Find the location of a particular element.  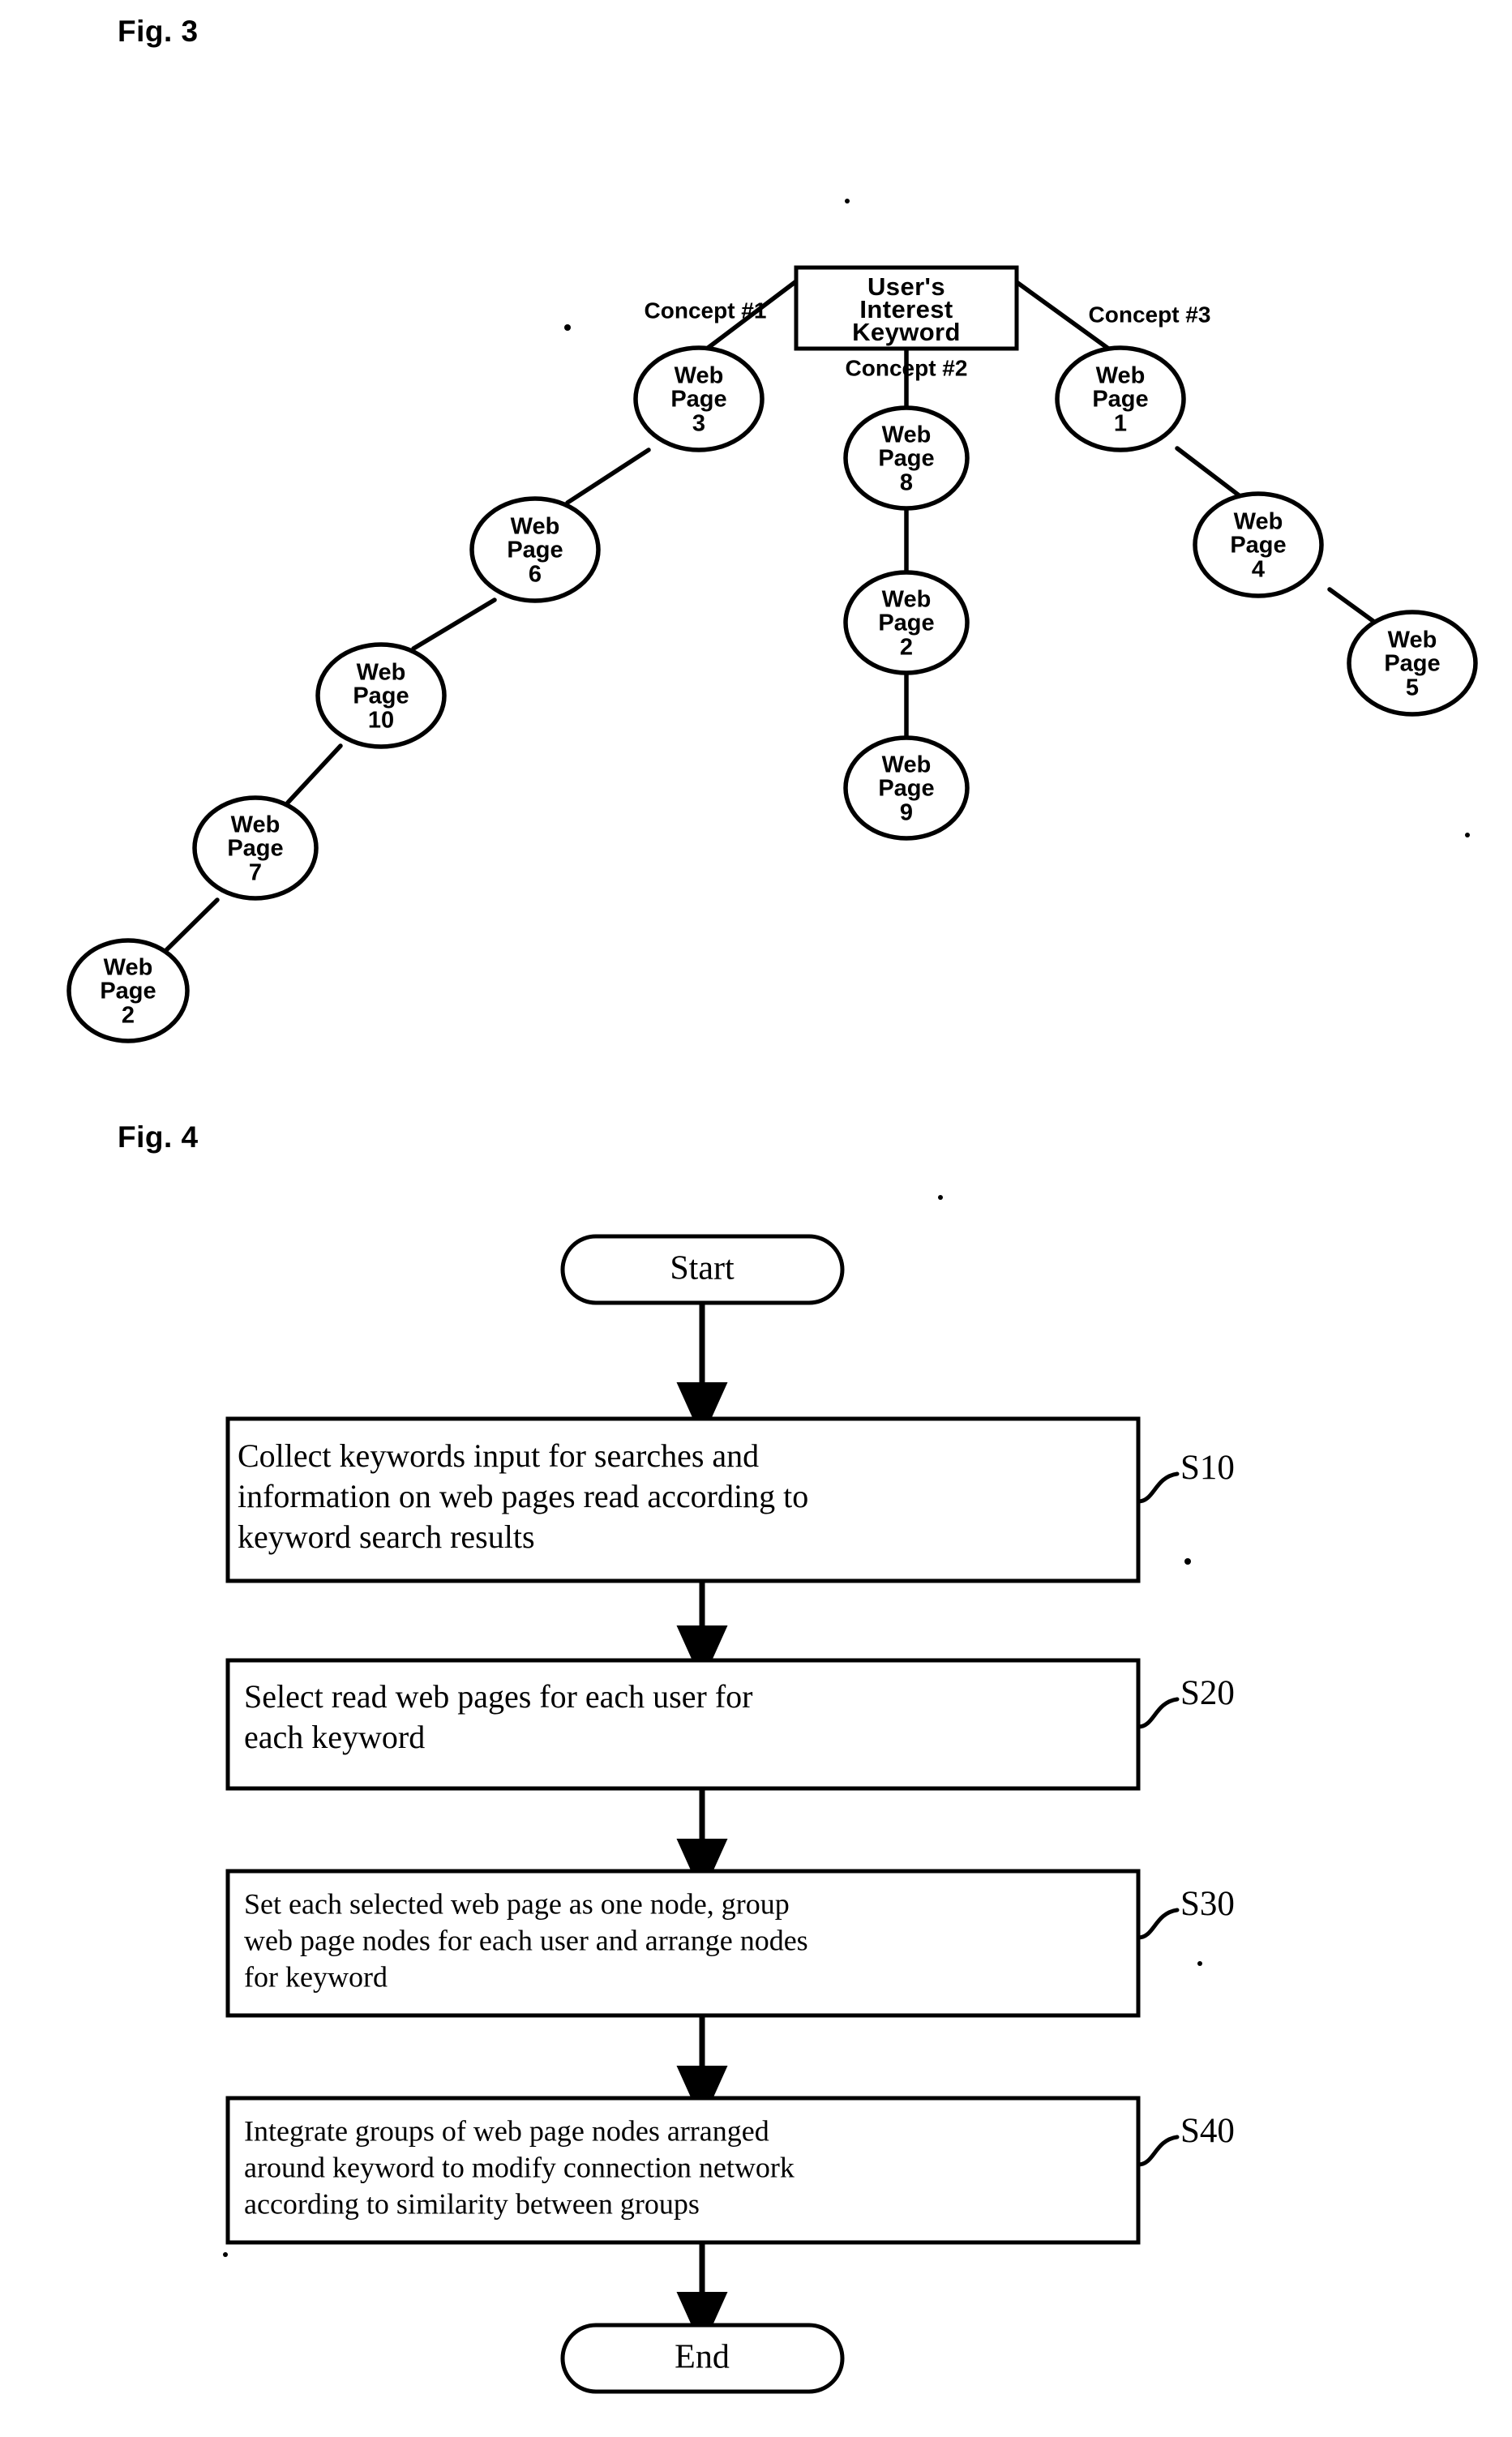

start-label: Start is located at coordinates (702, 1269).